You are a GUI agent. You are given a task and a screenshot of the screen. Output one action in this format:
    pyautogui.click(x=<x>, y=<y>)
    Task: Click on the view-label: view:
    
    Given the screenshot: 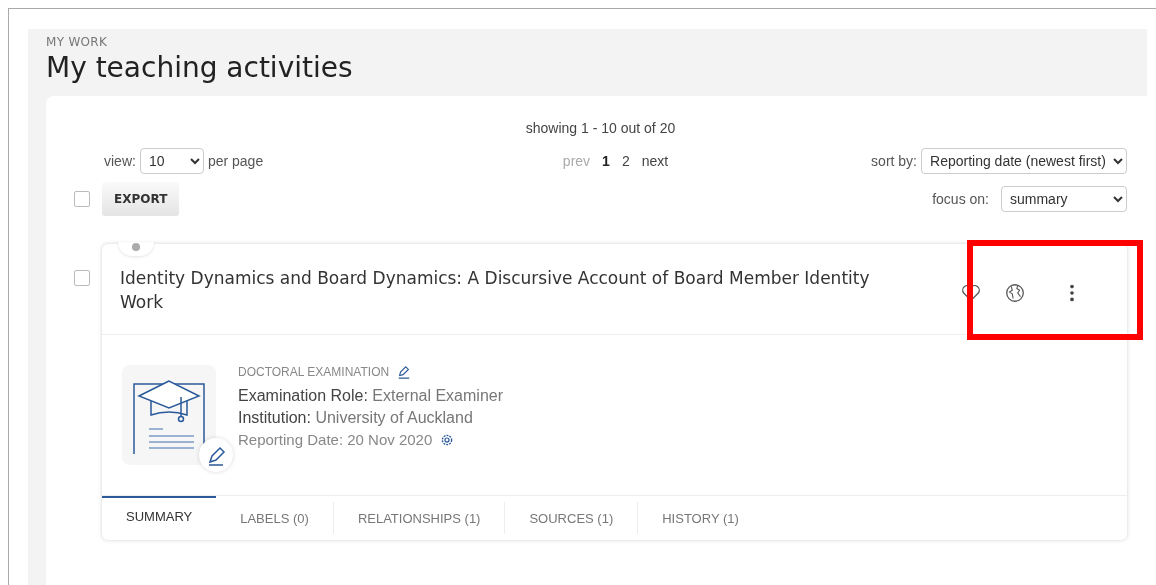 What is the action you would take?
    pyautogui.click(x=120, y=161)
    